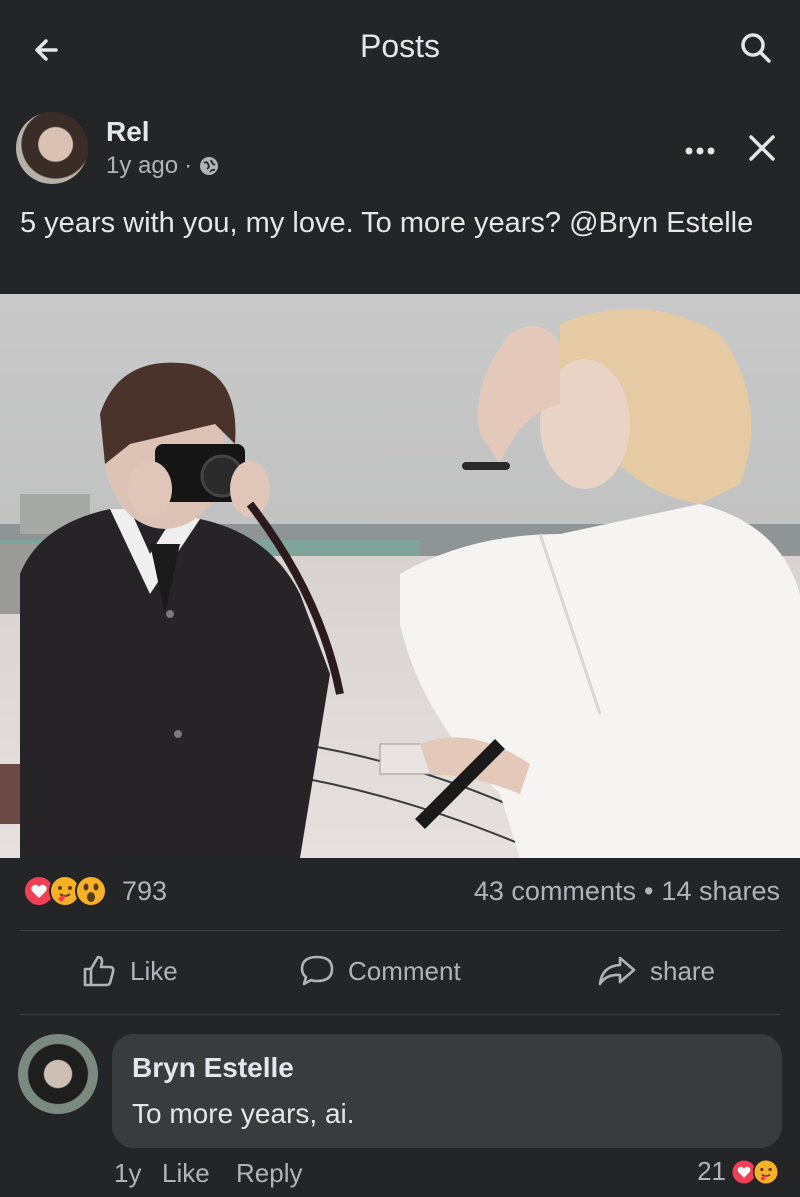 Image resolution: width=800 pixels, height=1197 pixels. I want to click on post-actions: Like Comment share, so click(400, 974).